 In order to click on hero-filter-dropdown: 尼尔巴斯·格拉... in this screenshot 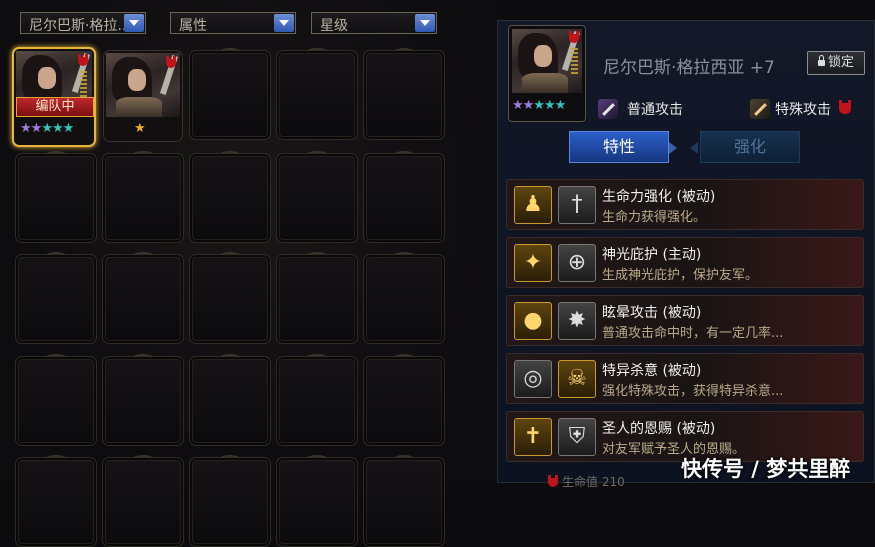, I will do `click(83, 23)`.